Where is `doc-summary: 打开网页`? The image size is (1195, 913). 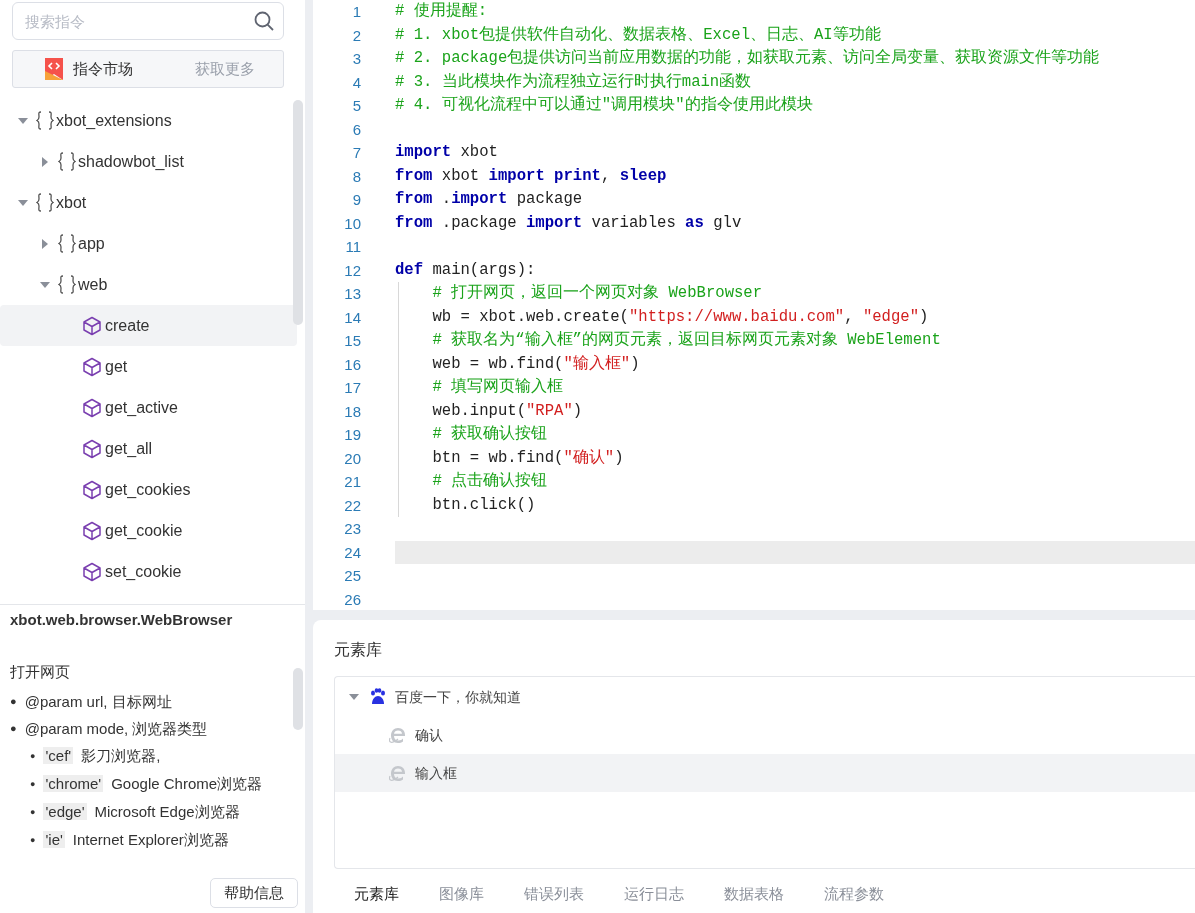
doc-summary: 打开网页 is located at coordinates (40, 672).